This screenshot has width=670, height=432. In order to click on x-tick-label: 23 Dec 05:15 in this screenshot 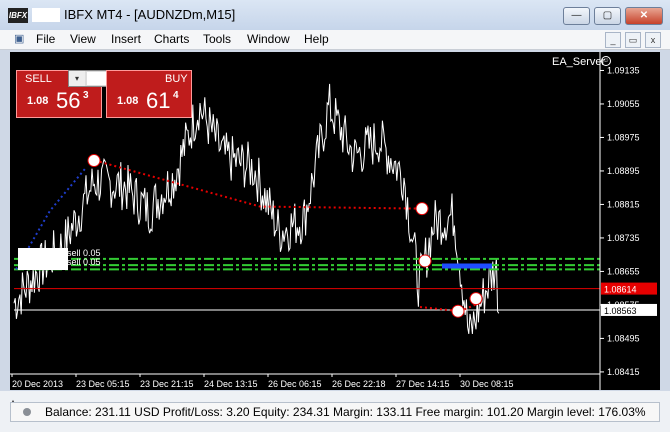, I will do `click(103, 384)`.